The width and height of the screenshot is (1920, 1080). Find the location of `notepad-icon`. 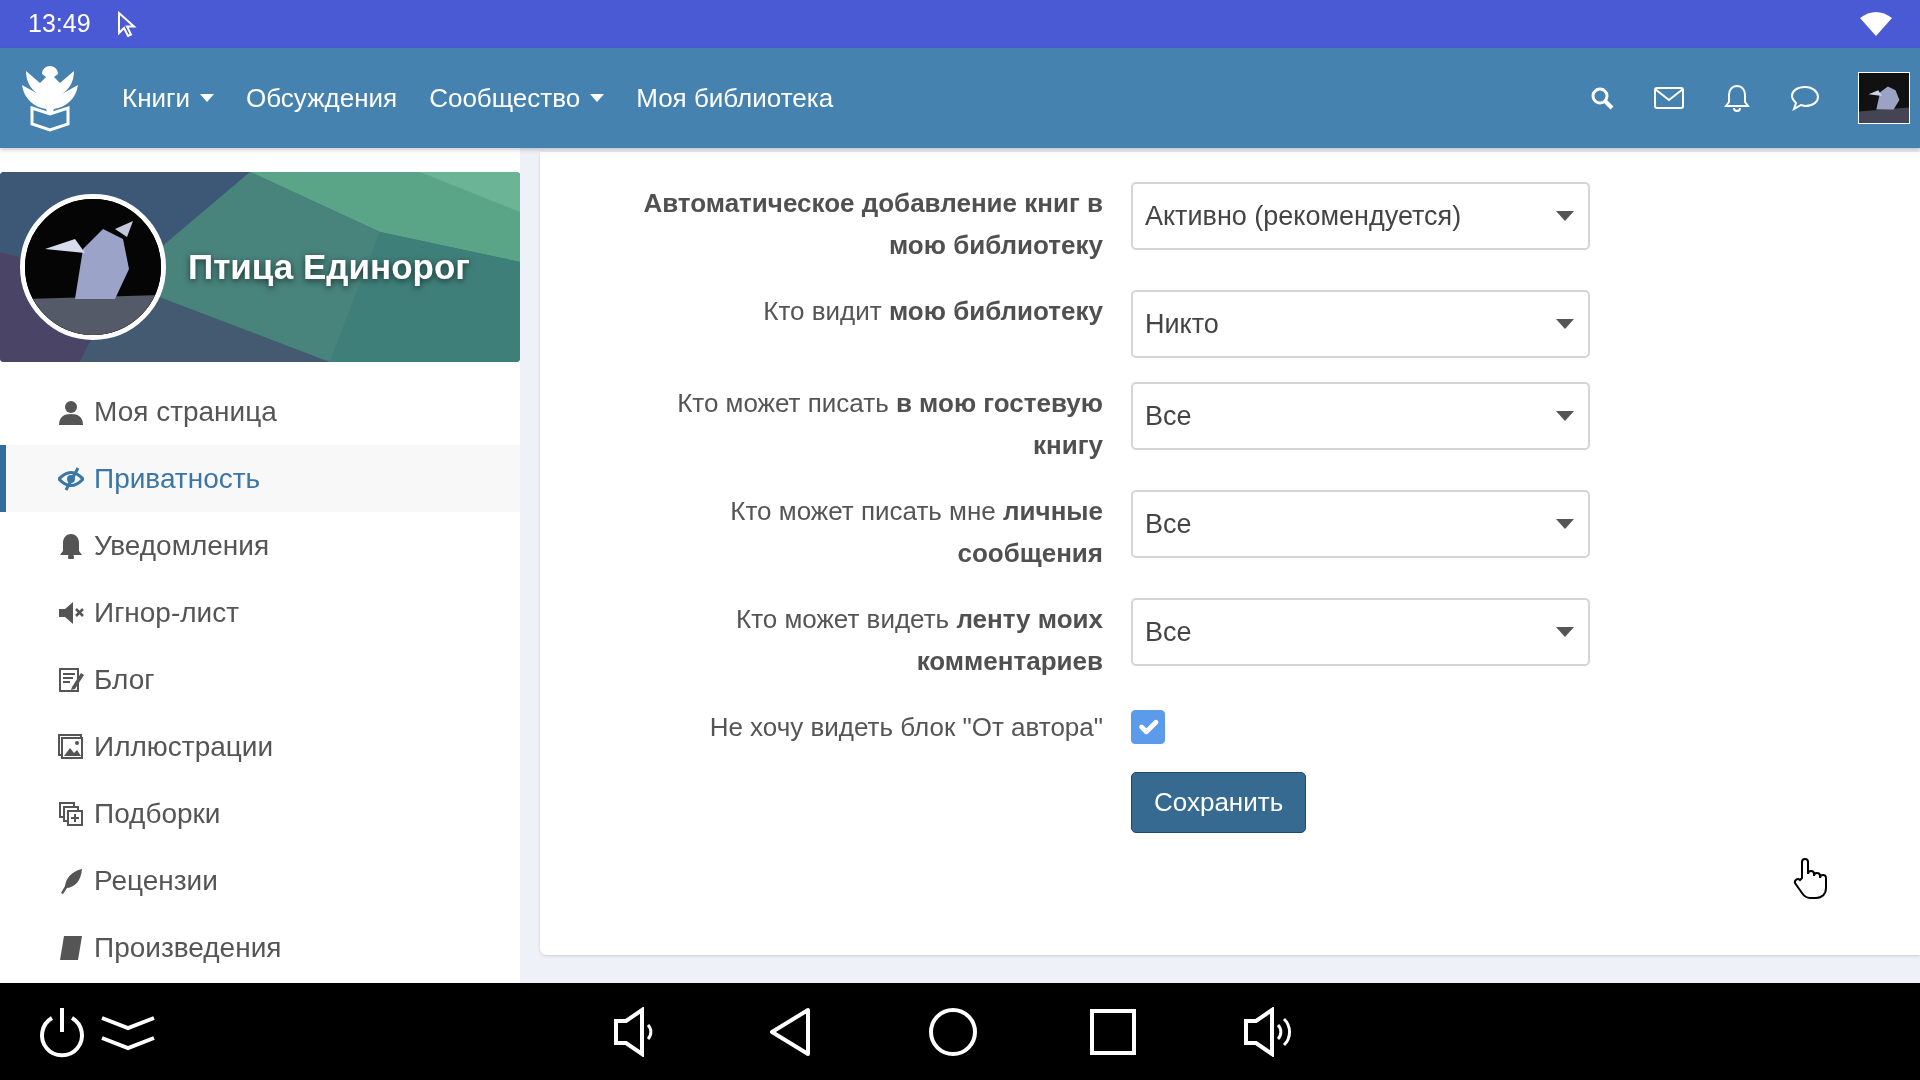

notepad-icon is located at coordinates (71, 679).